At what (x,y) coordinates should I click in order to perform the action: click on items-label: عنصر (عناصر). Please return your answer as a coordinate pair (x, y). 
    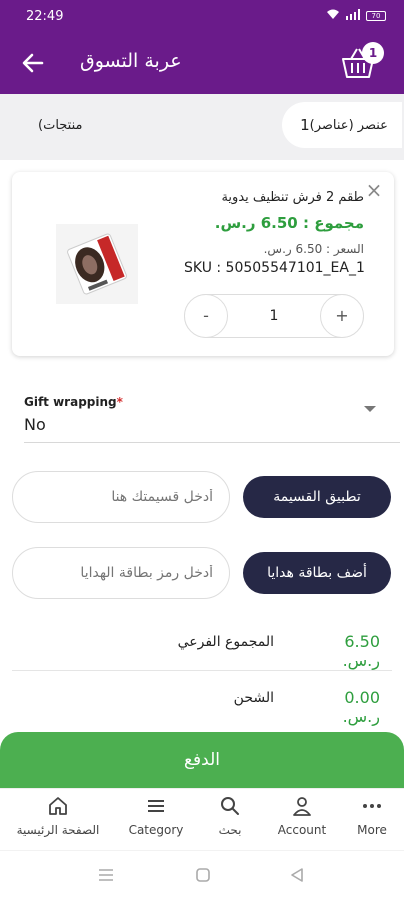
    Looking at the image, I should click on (348, 125).